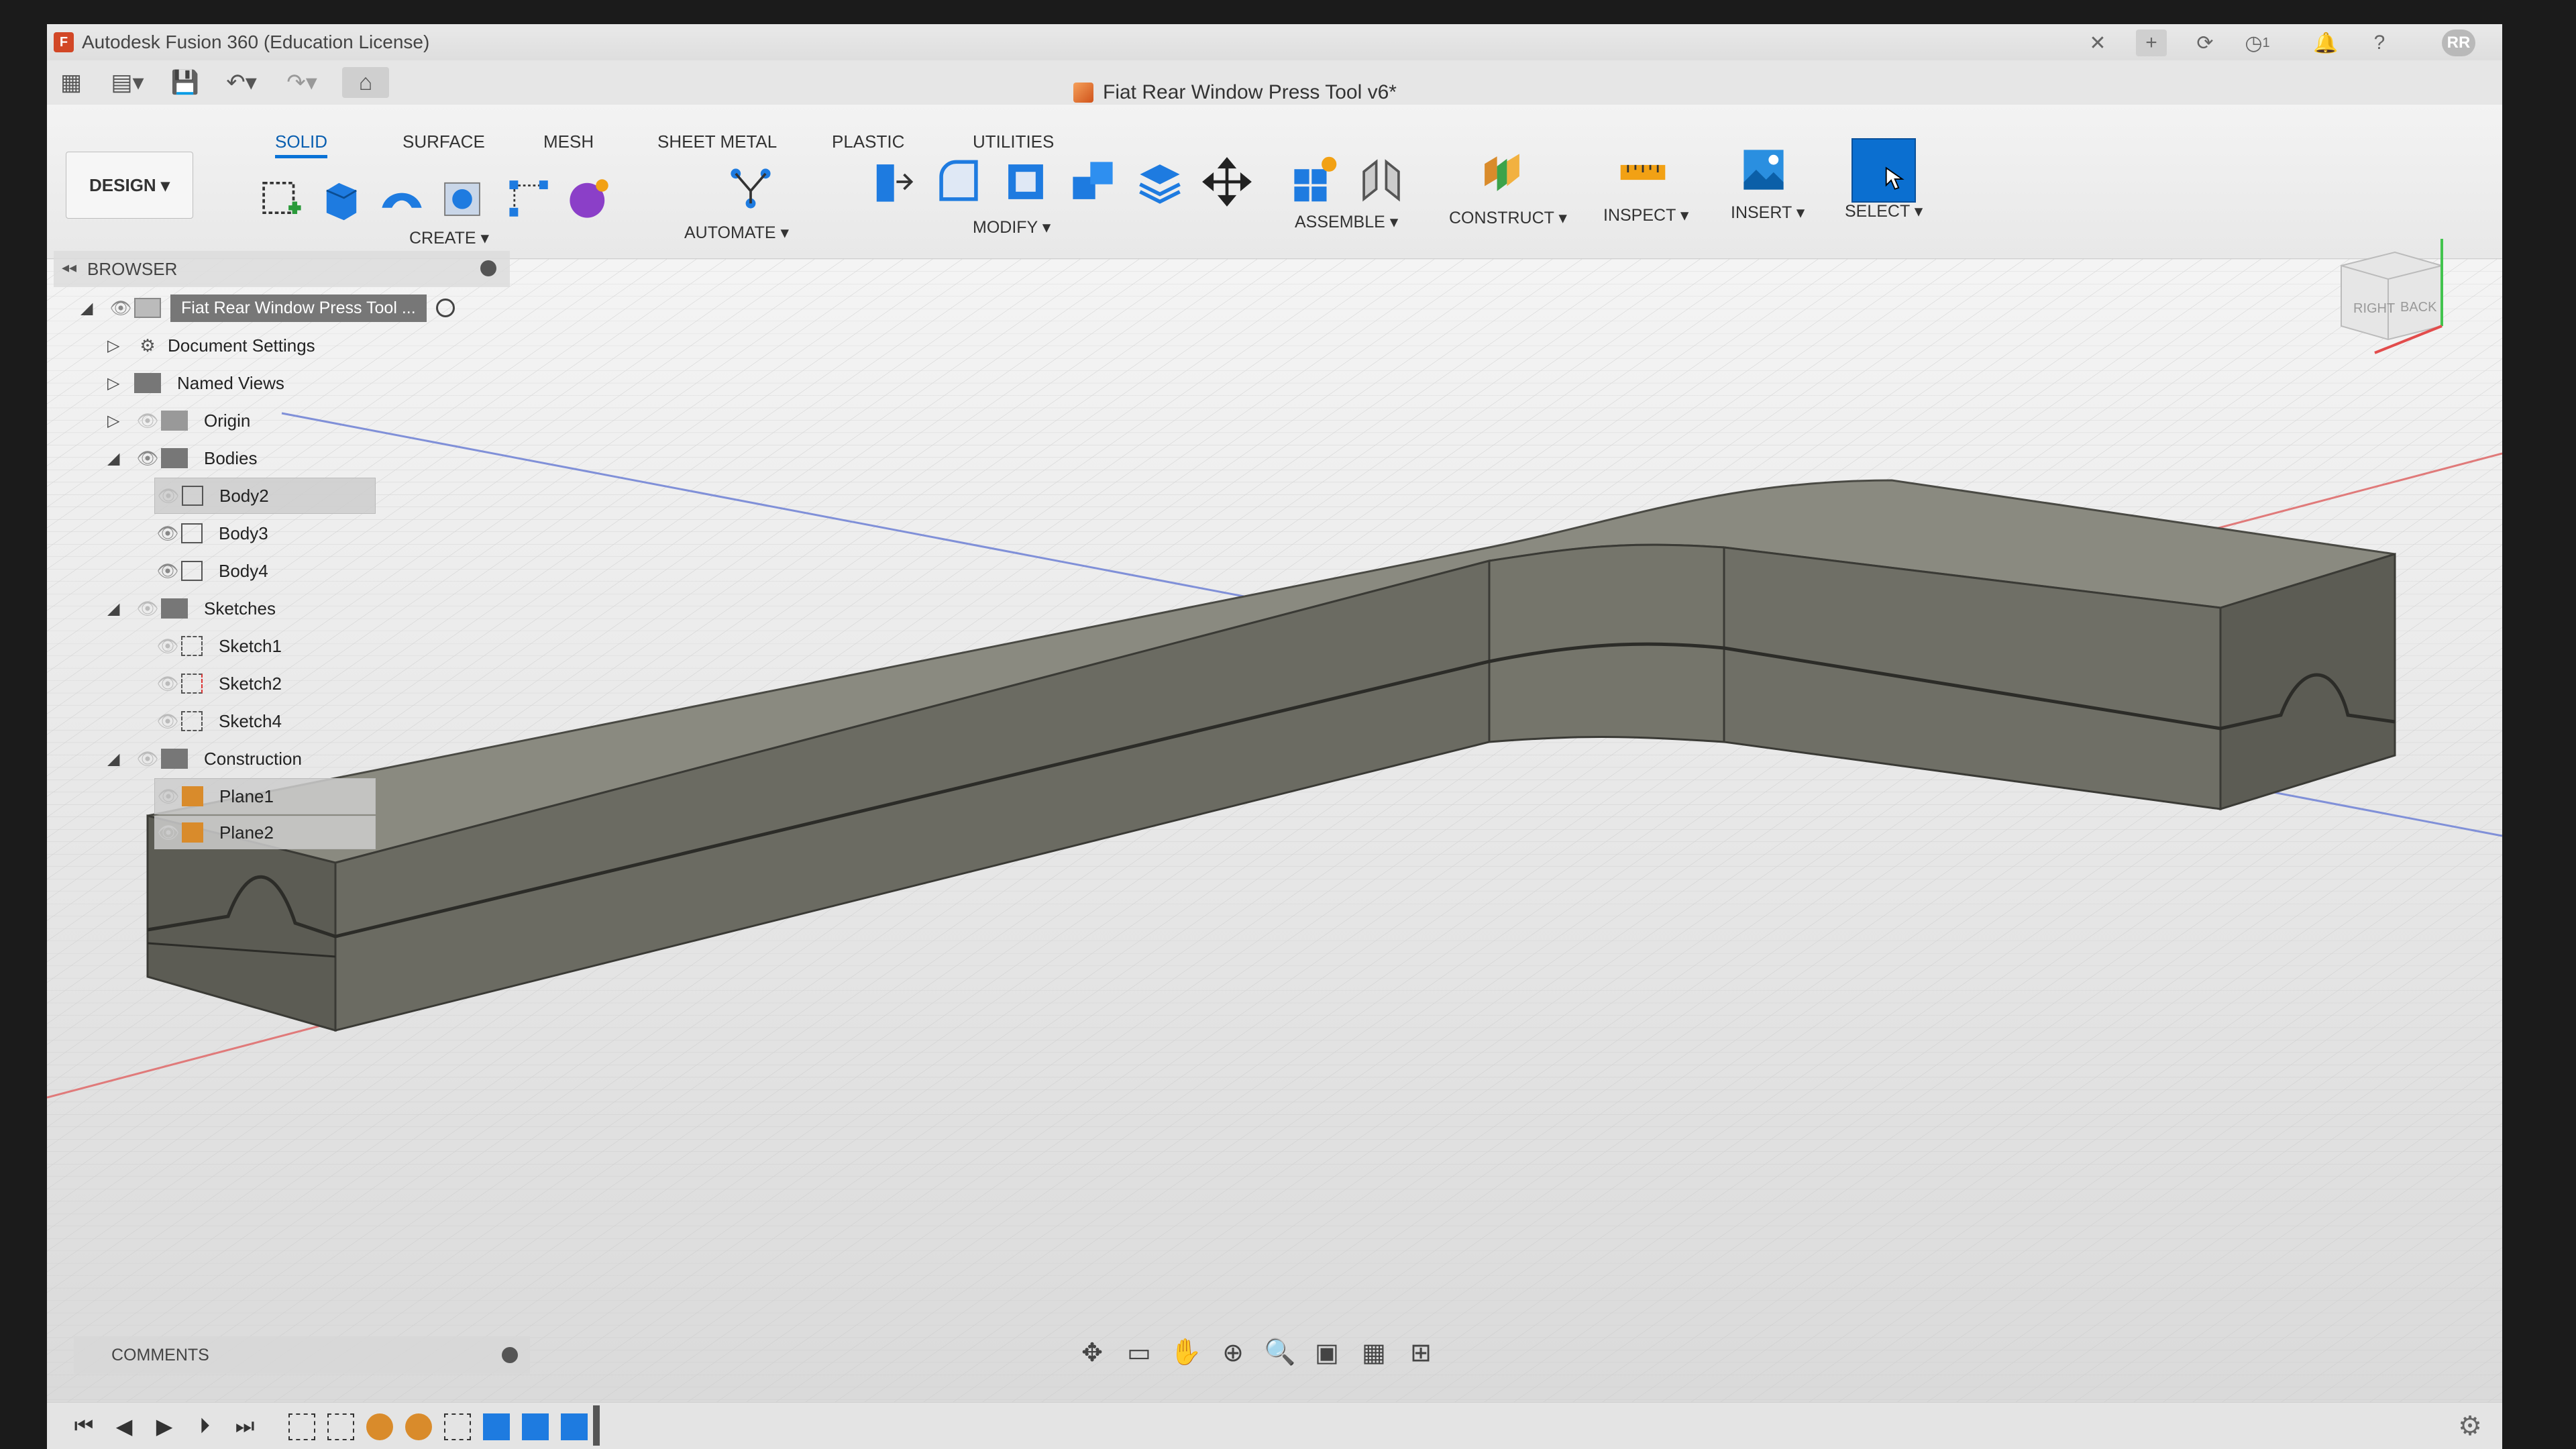  What do you see at coordinates (204, 1426) in the screenshot?
I see `timeline-forward-icon: ⏵` at bounding box center [204, 1426].